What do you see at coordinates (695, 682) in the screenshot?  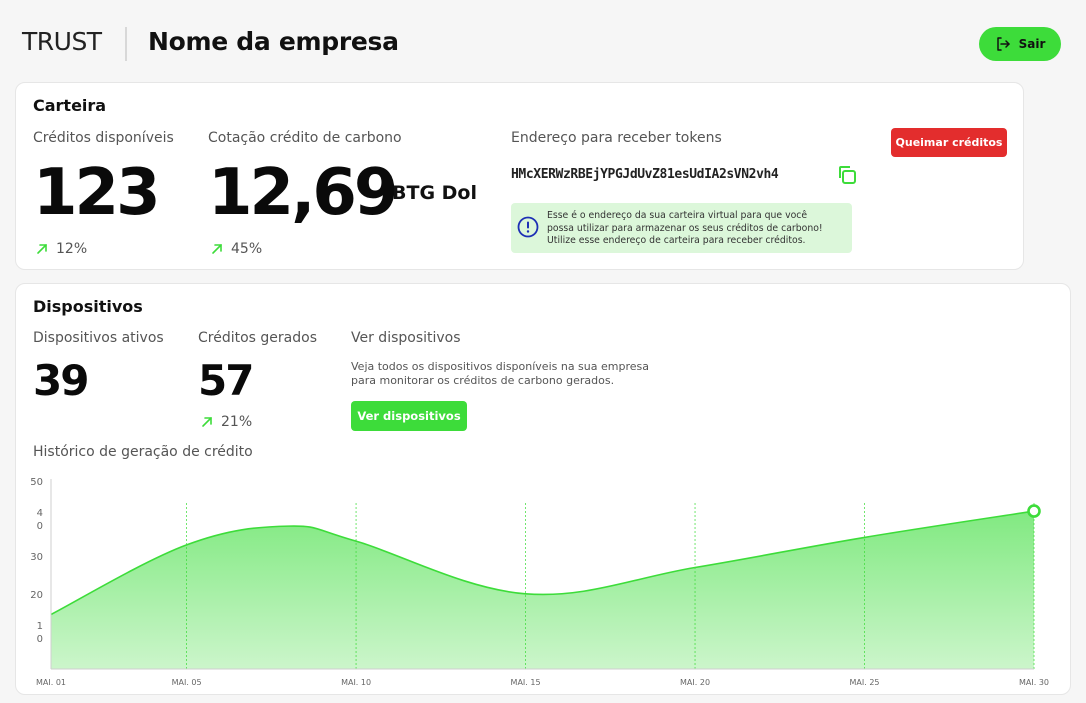 I see `chart-x-tick-label: MAI. 20` at bounding box center [695, 682].